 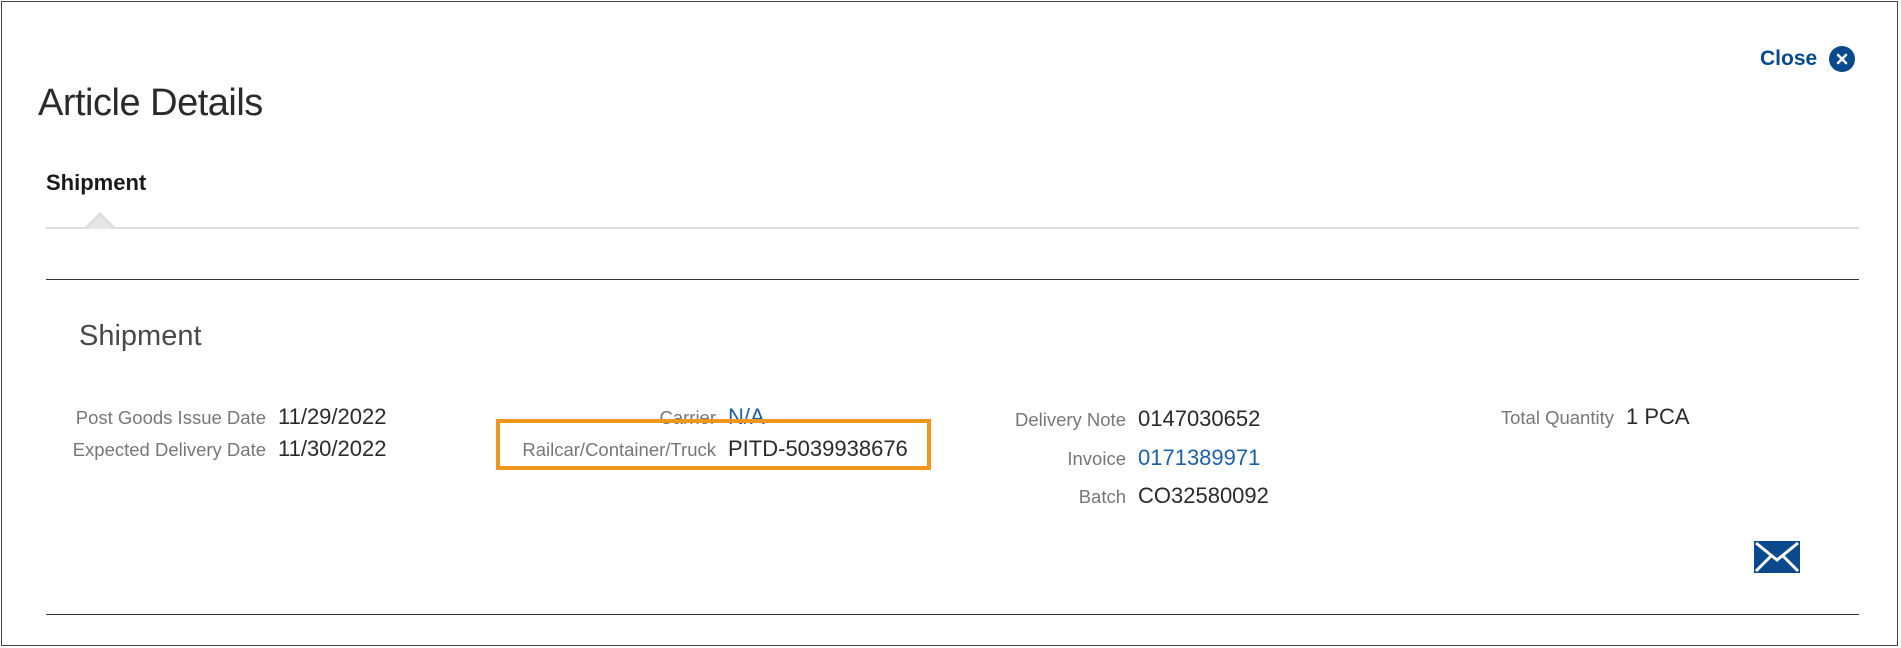 What do you see at coordinates (1777, 557) in the screenshot?
I see `envelope-icon` at bounding box center [1777, 557].